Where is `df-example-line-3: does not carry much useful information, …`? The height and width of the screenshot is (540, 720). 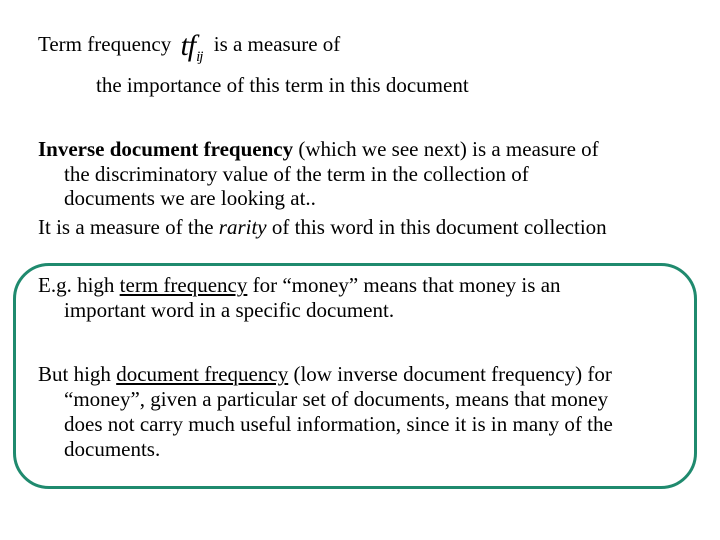 df-example-line-3: does not carry much useful information, … is located at coordinates (338, 424).